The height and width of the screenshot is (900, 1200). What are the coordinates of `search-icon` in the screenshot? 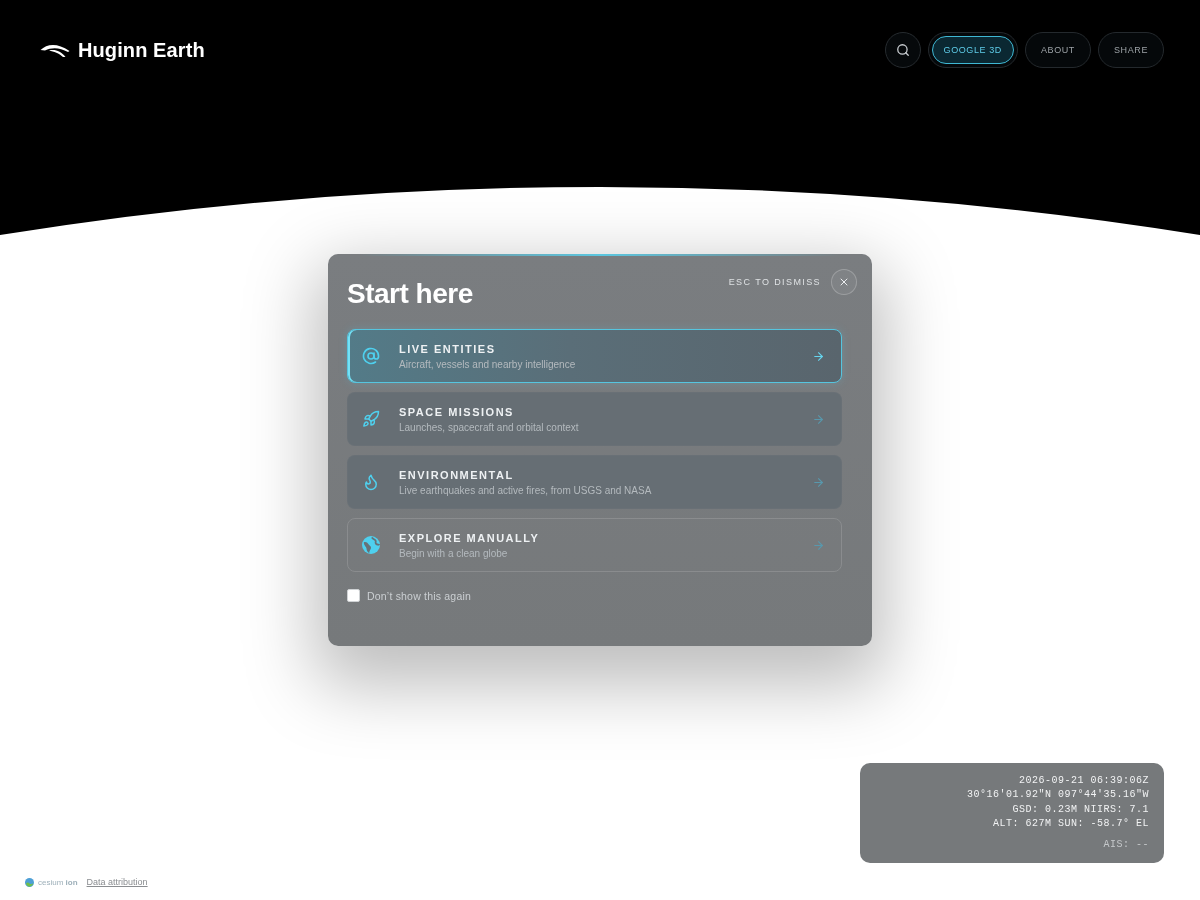 It's located at (902, 50).